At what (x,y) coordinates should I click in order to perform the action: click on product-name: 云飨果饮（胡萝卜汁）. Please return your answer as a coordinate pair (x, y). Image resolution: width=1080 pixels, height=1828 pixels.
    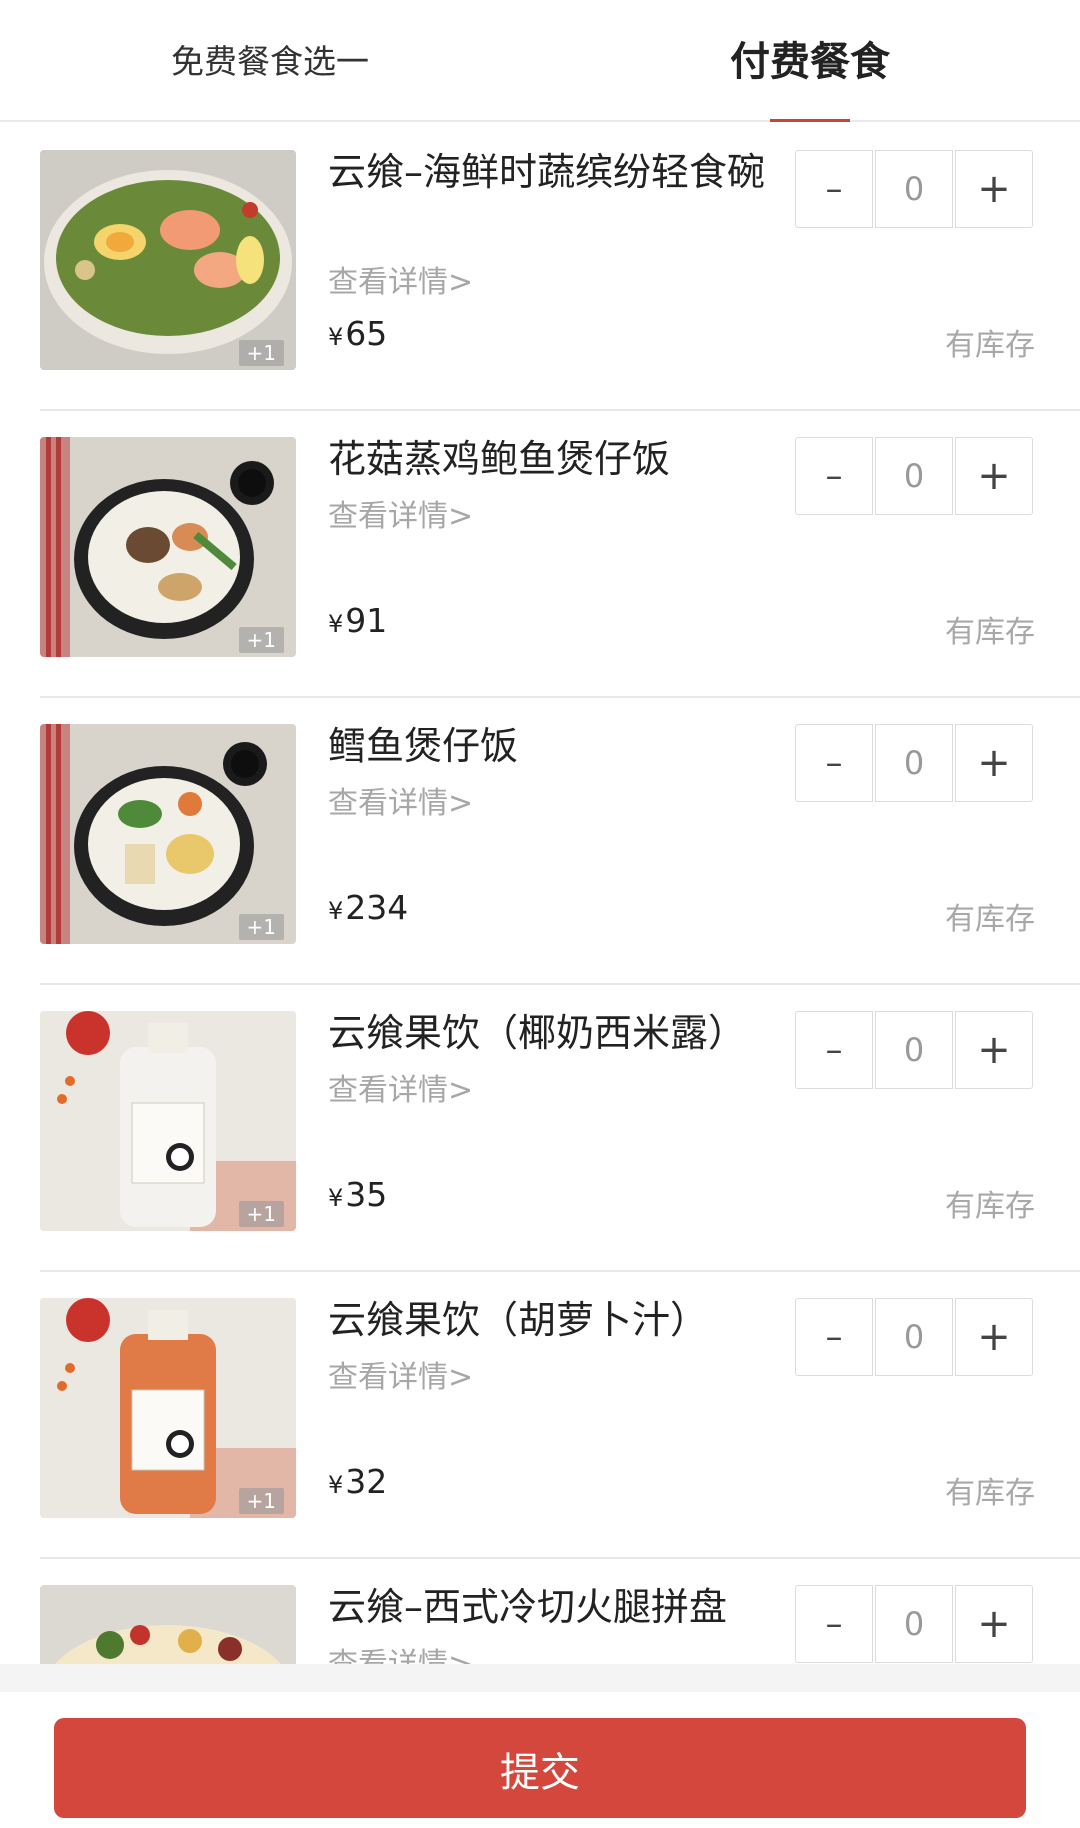
    Looking at the image, I should click on (548, 1320).